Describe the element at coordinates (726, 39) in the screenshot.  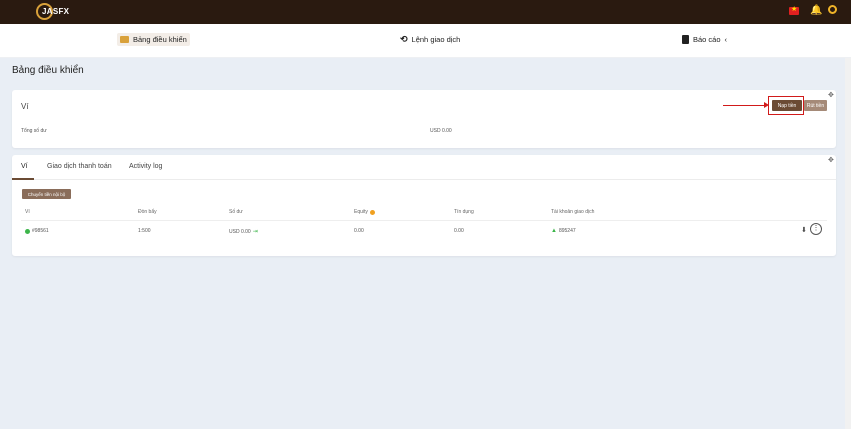
I see `chevron-left-icon: ‹` at that location.